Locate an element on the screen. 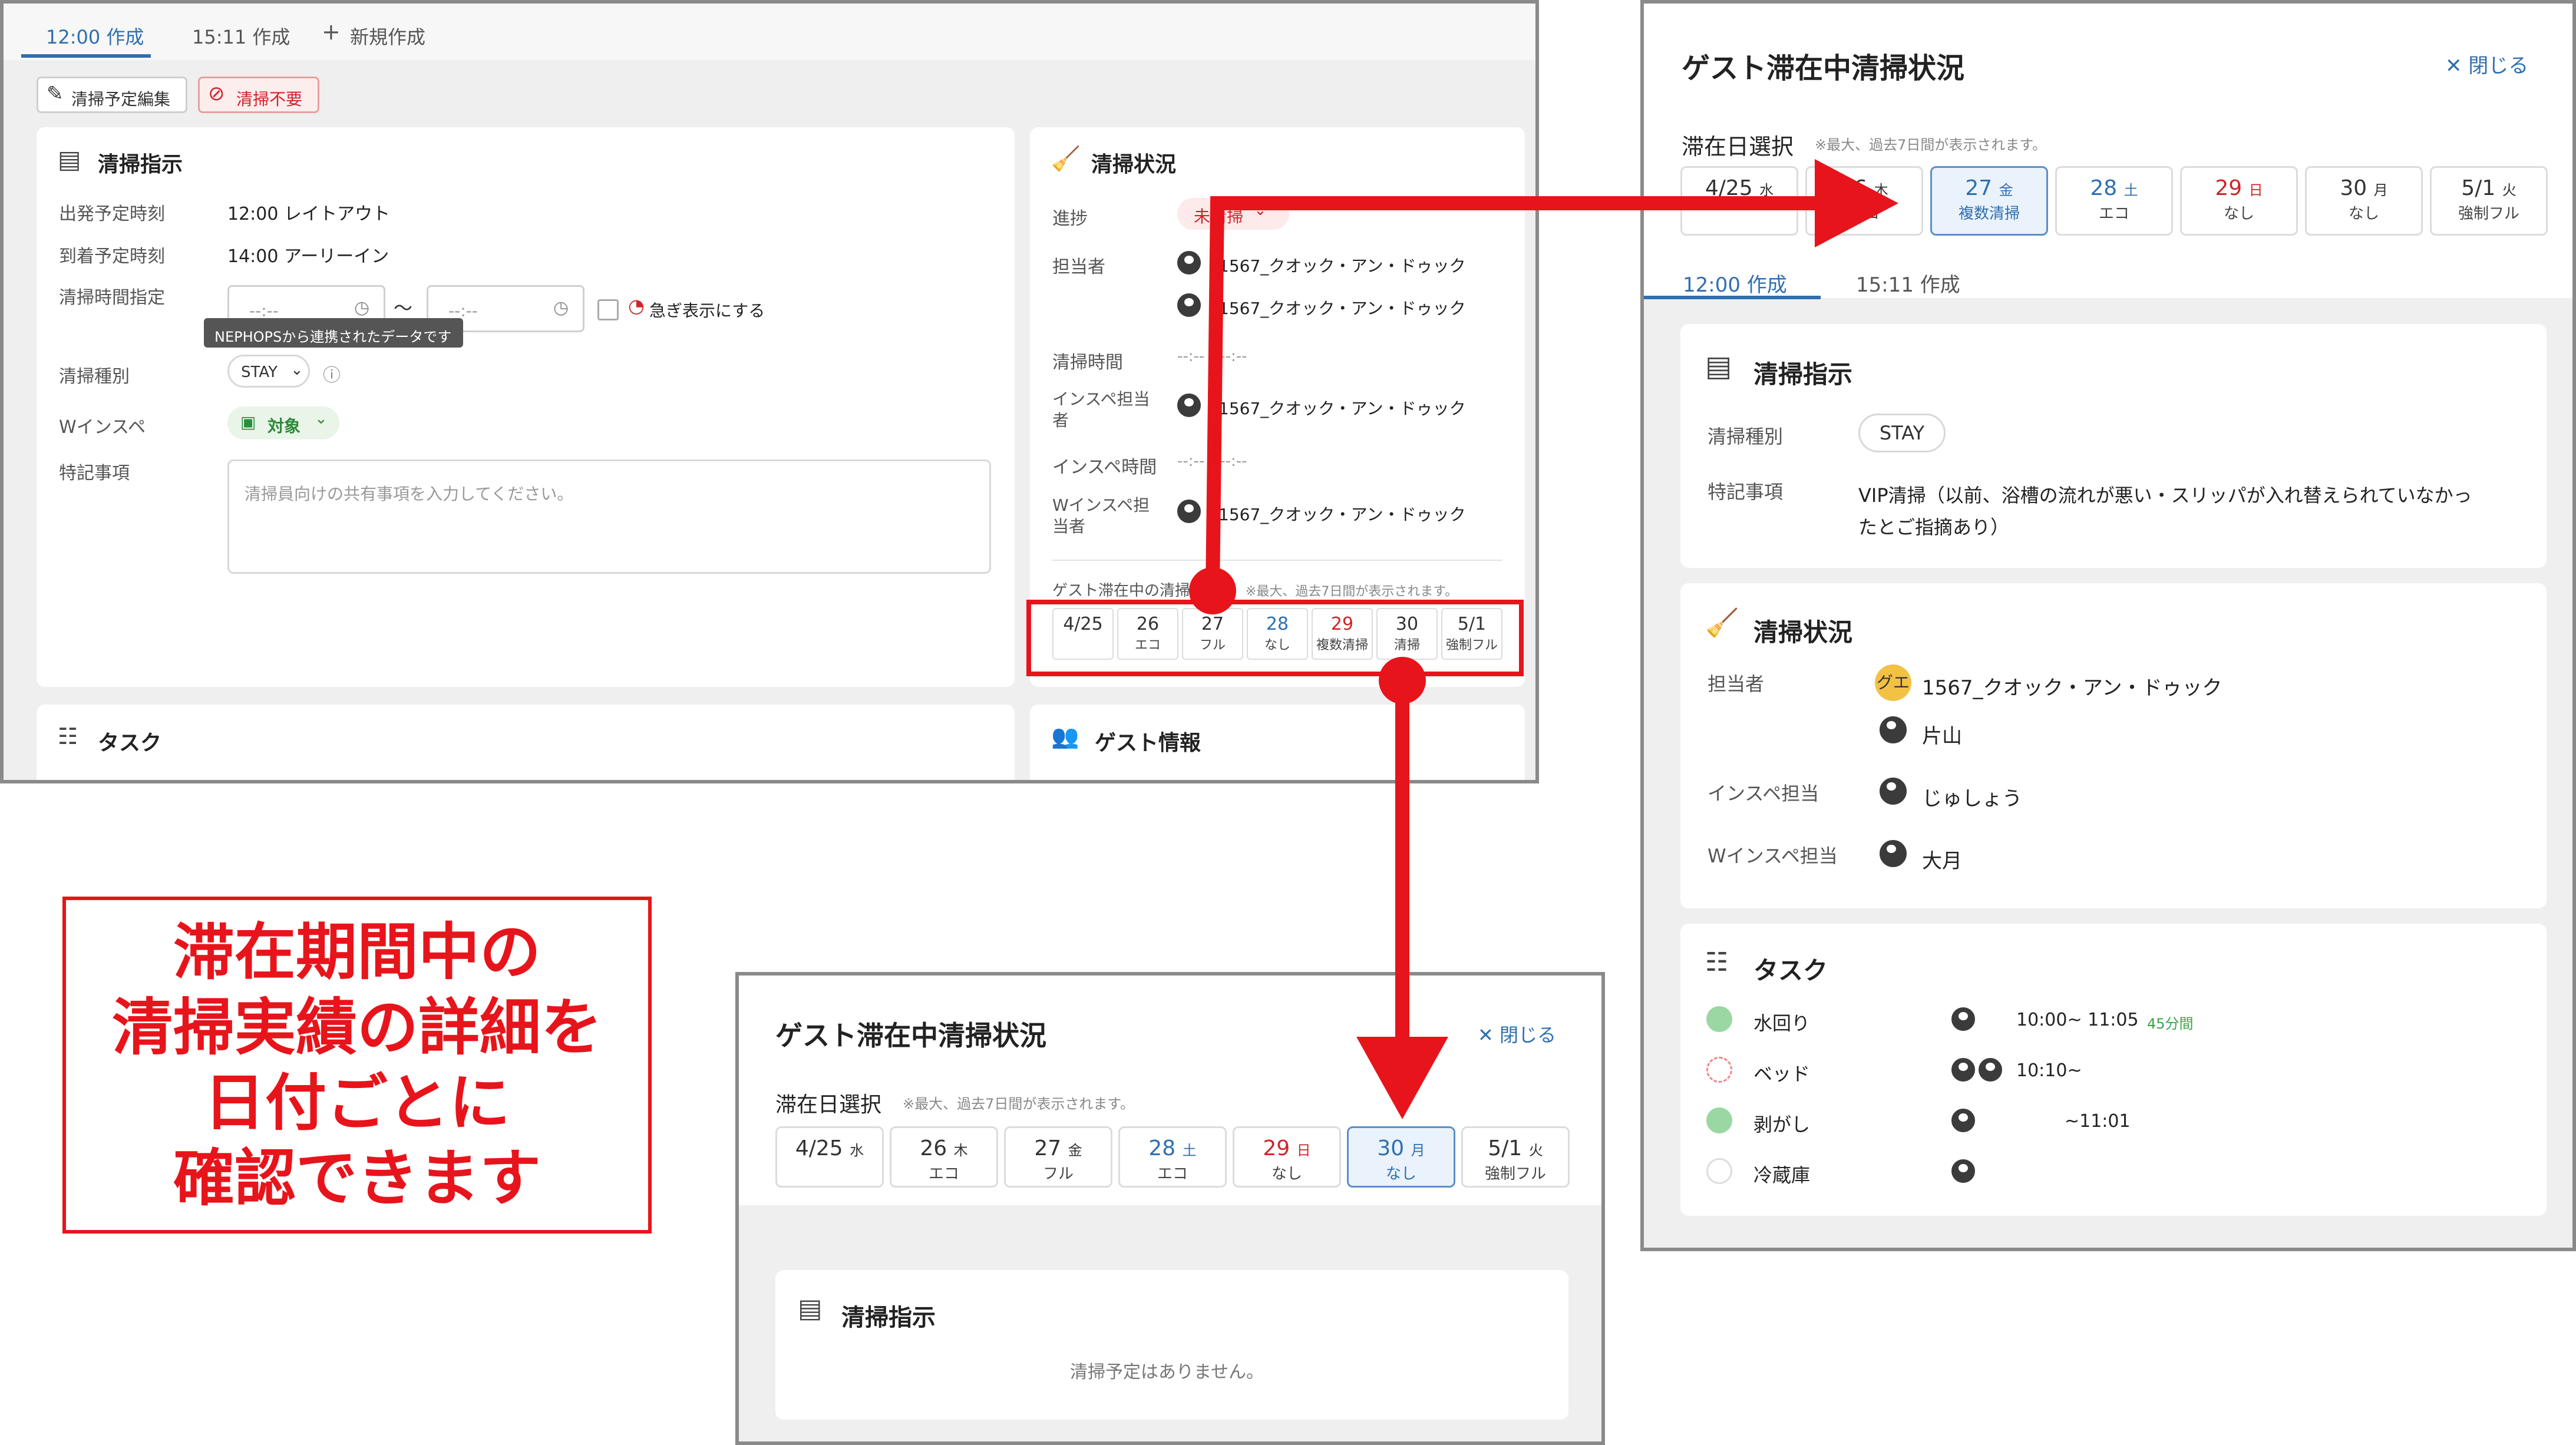 This screenshot has height=1445, width=2576. arrow-head-right is located at coordinates (1856, 203).